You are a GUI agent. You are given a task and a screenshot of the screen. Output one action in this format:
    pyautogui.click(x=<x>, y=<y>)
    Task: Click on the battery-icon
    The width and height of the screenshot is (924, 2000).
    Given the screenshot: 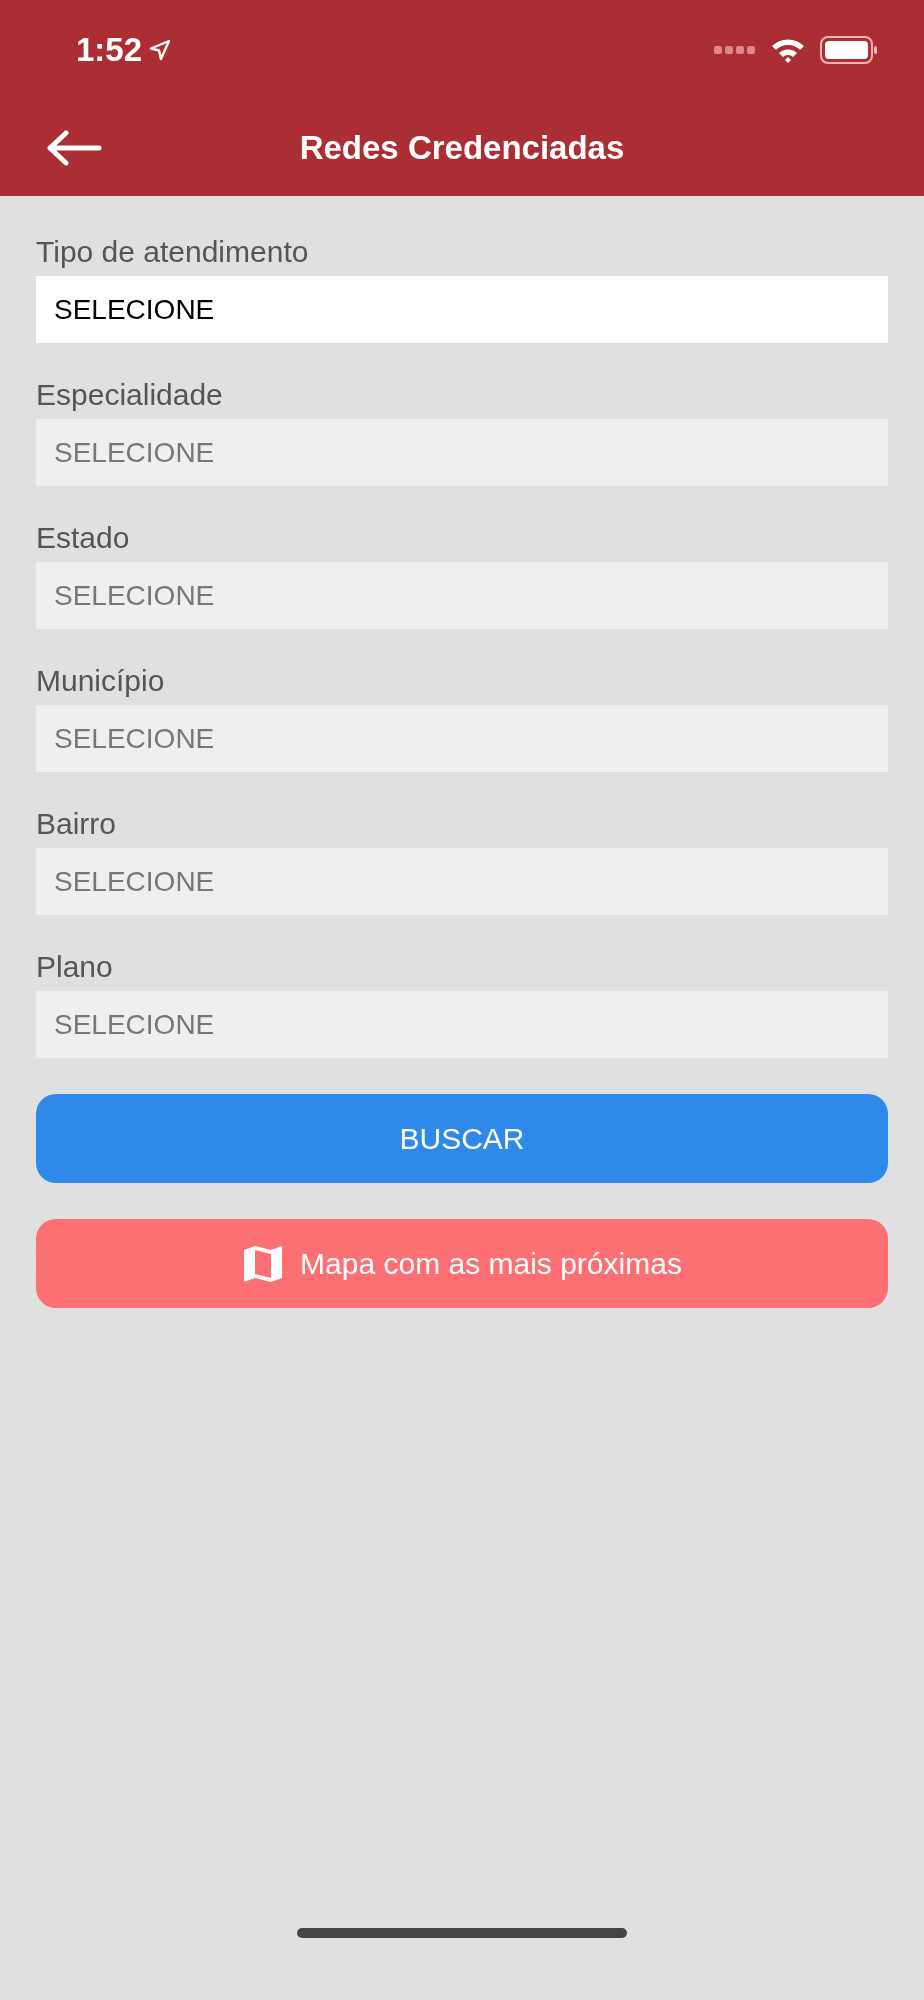 What is the action you would take?
    pyautogui.click(x=849, y=50)
    